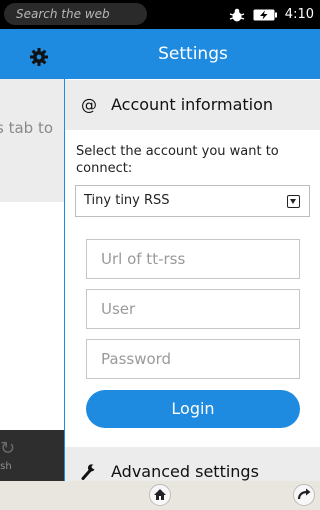 Image resolution: width=320 pixels, height=510 pixels. What do you see at coordinates (193, 359) in the screenshot?
I see `password-field` at bounding box center [193, 359].